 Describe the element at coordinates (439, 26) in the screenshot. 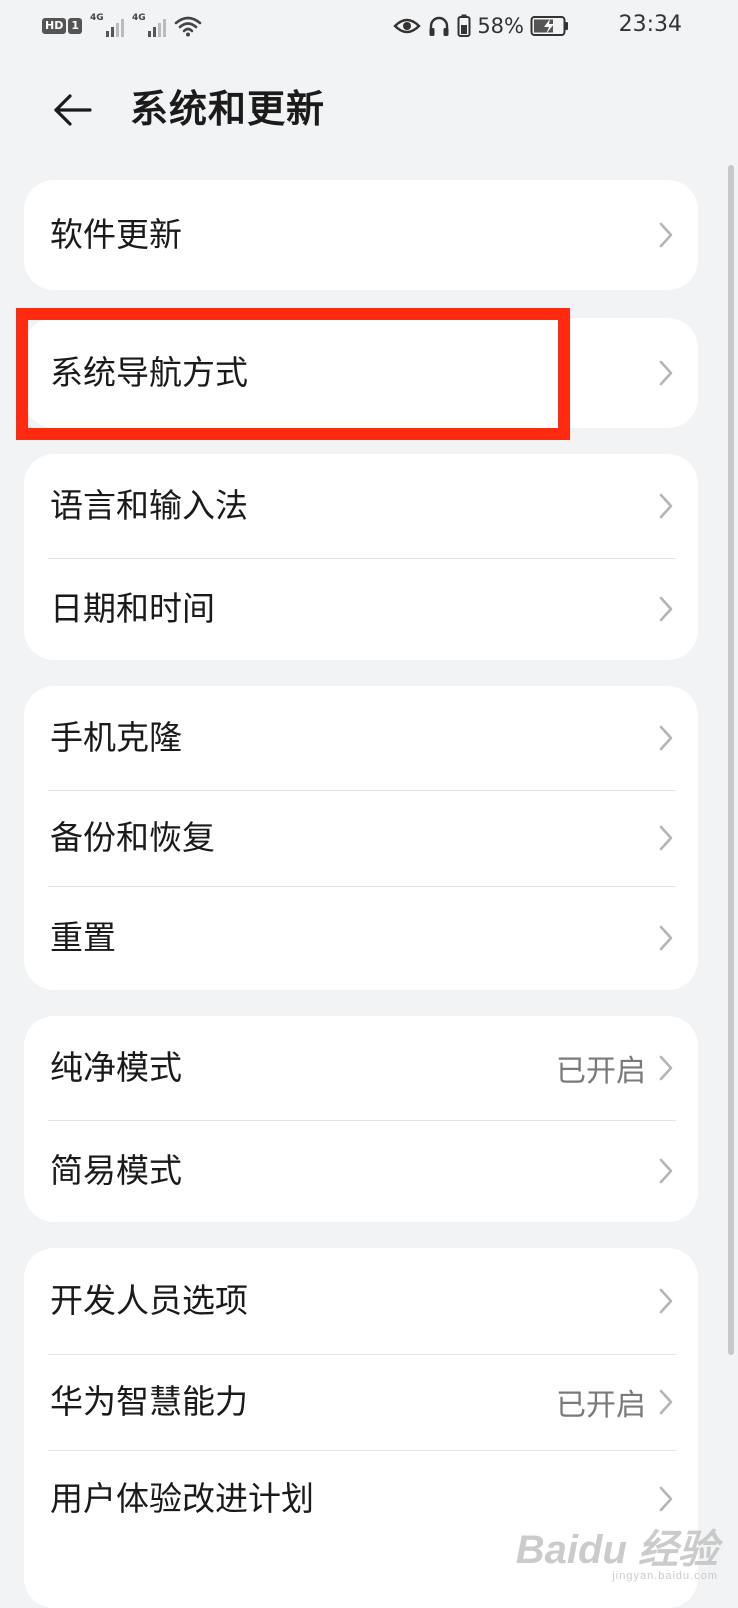

I see `headphones-icon` at that location.